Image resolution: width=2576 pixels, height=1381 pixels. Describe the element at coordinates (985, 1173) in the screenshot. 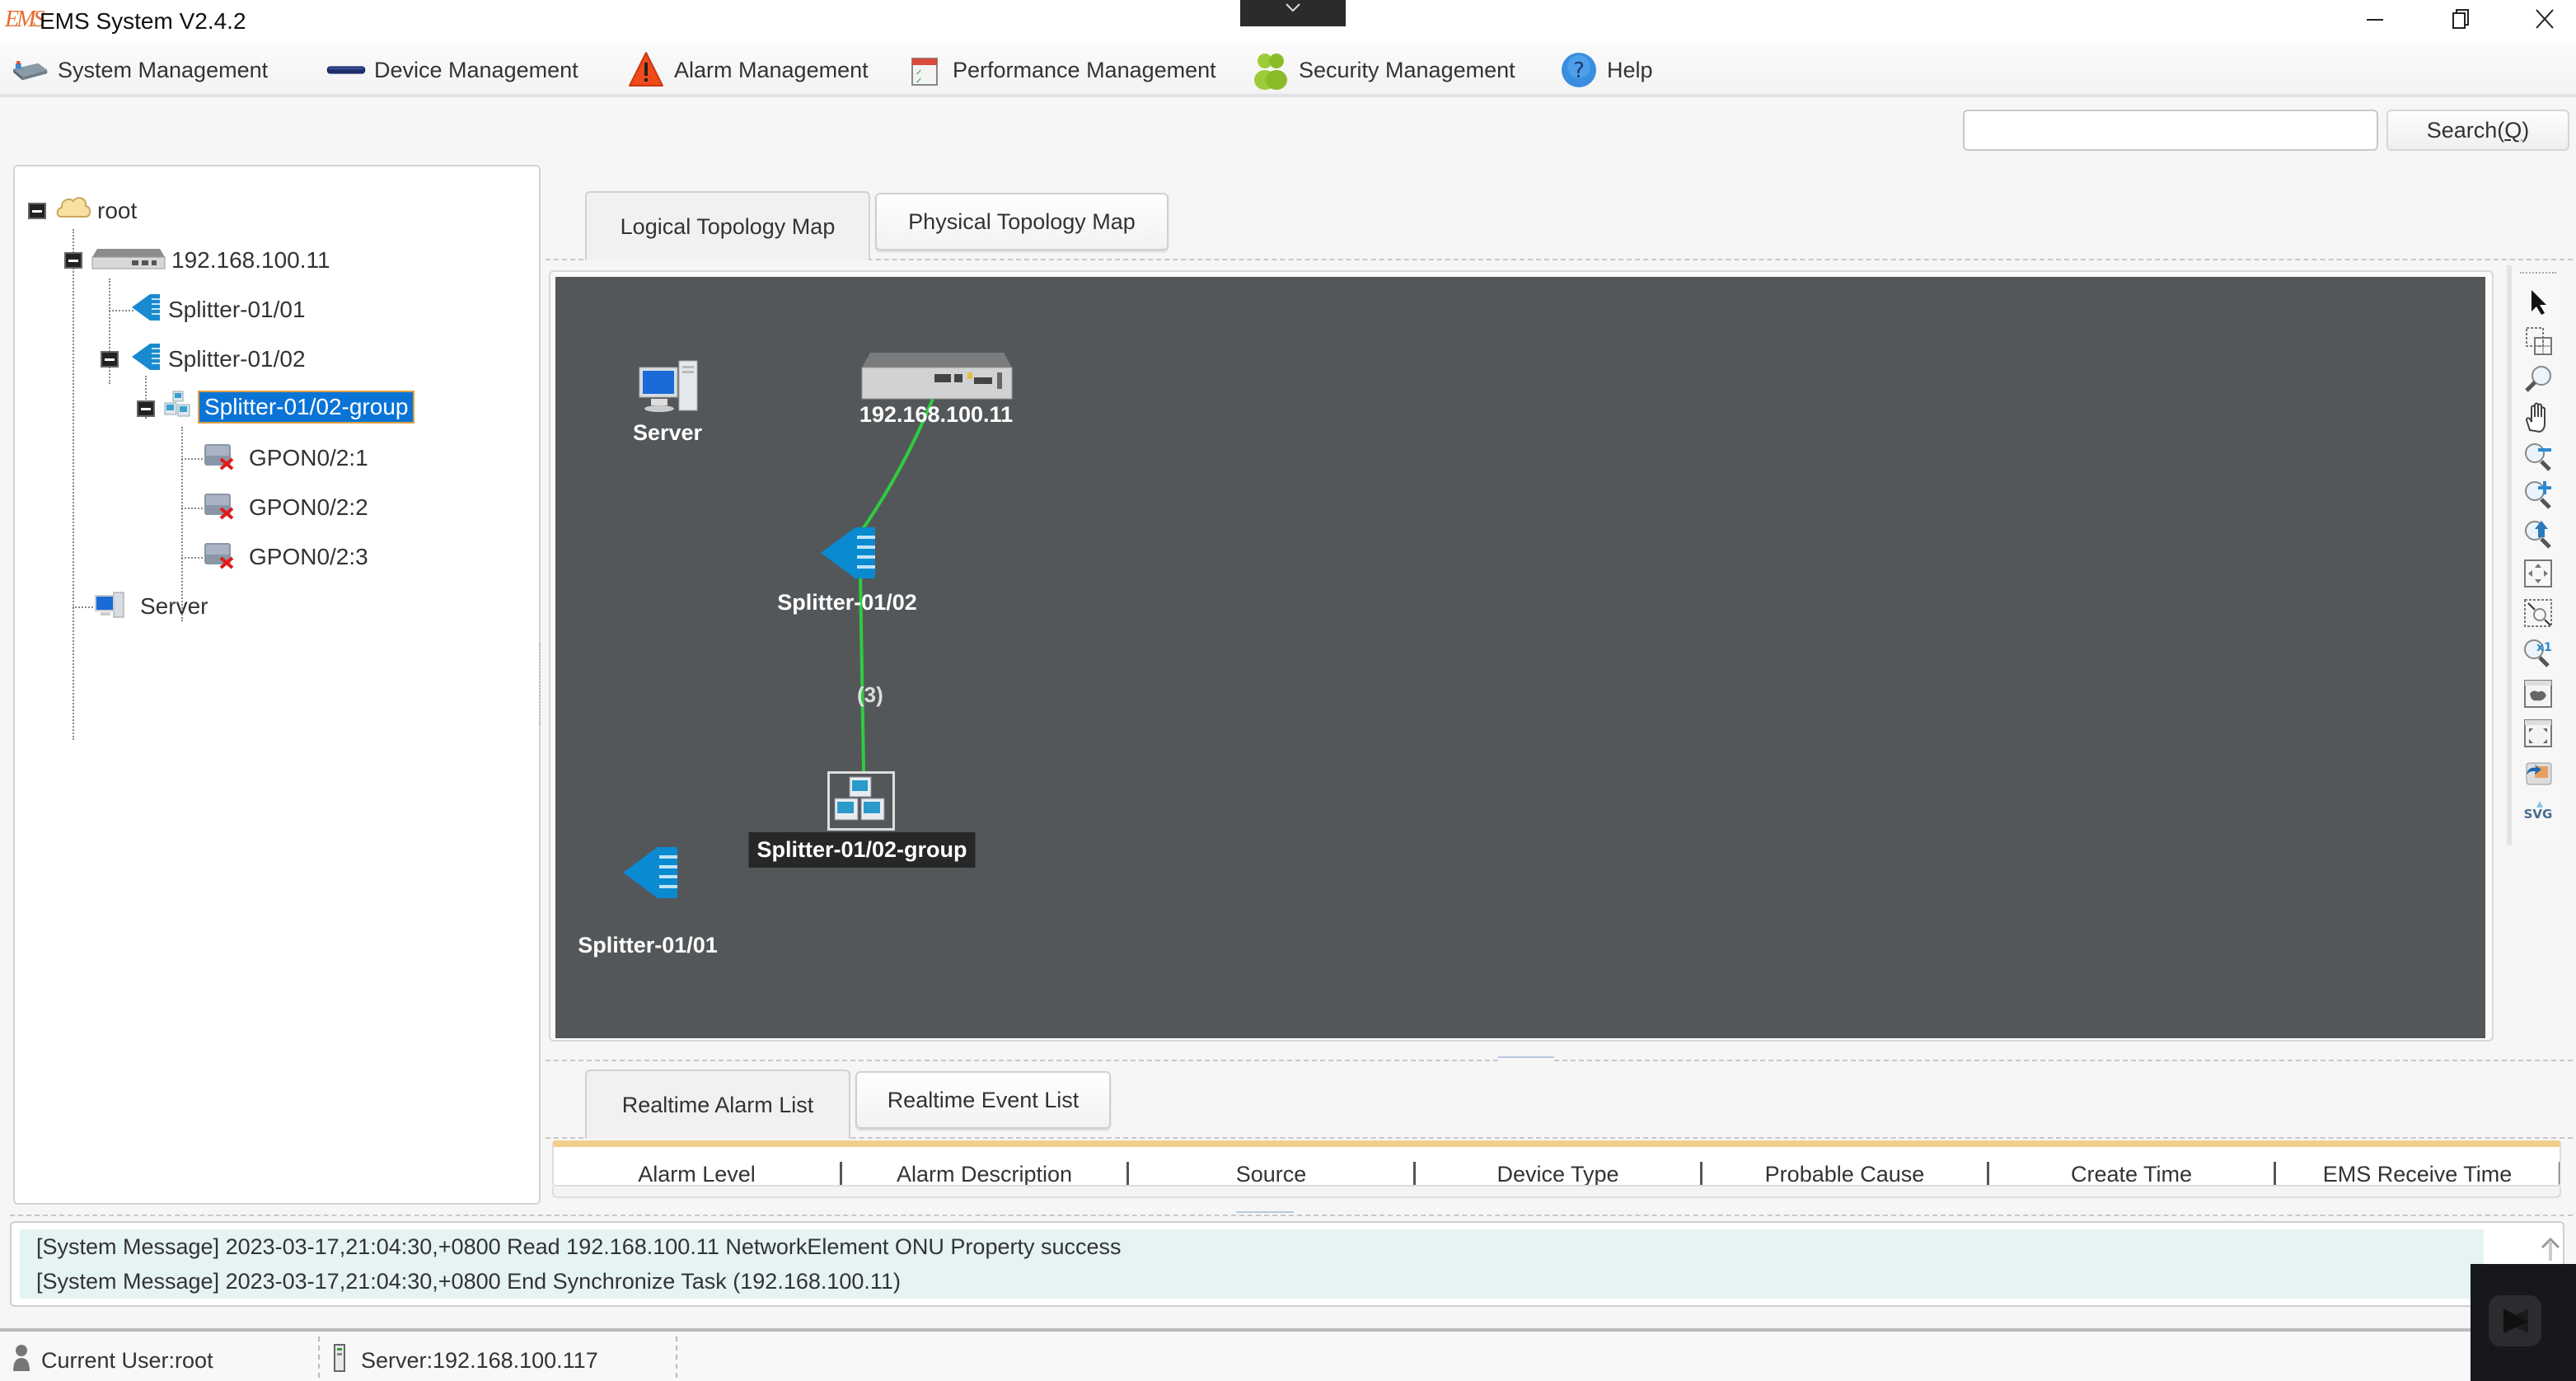

I see `column-alarm-description: Alarm Description` at that location.